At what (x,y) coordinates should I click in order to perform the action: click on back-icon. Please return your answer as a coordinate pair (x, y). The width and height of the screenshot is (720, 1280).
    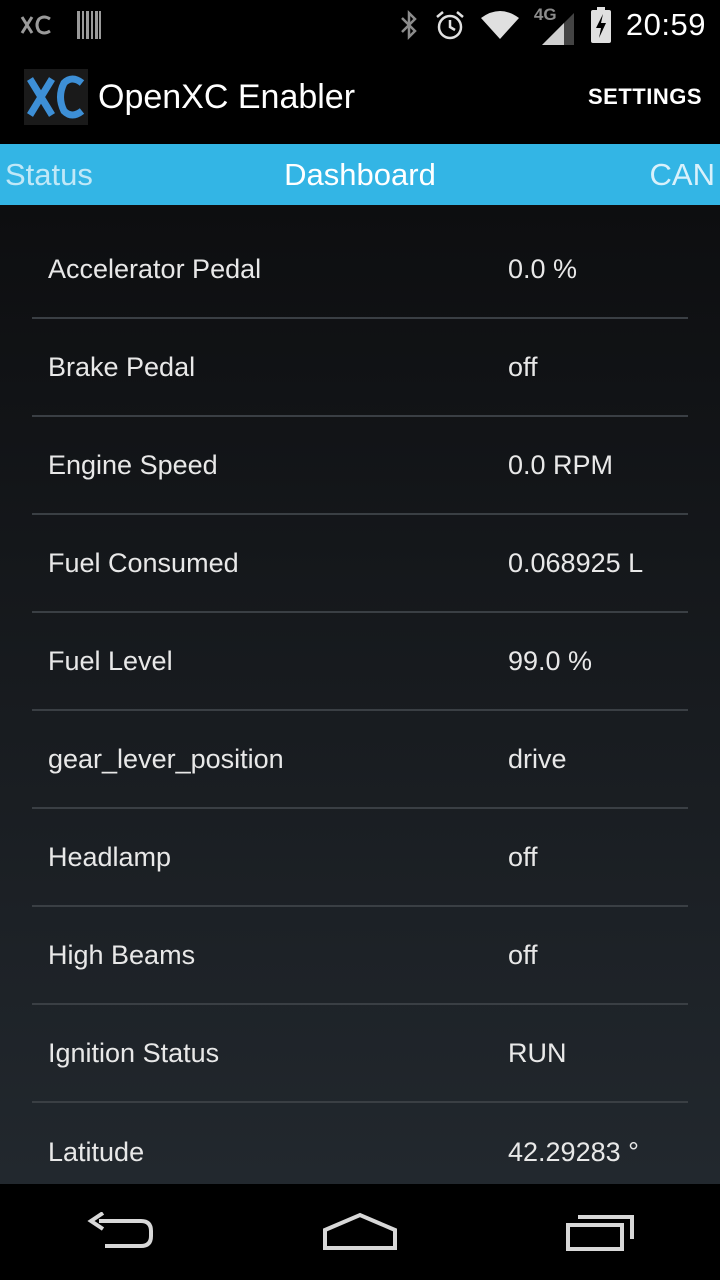
    Looking at the image, I should click on (120, 1232).